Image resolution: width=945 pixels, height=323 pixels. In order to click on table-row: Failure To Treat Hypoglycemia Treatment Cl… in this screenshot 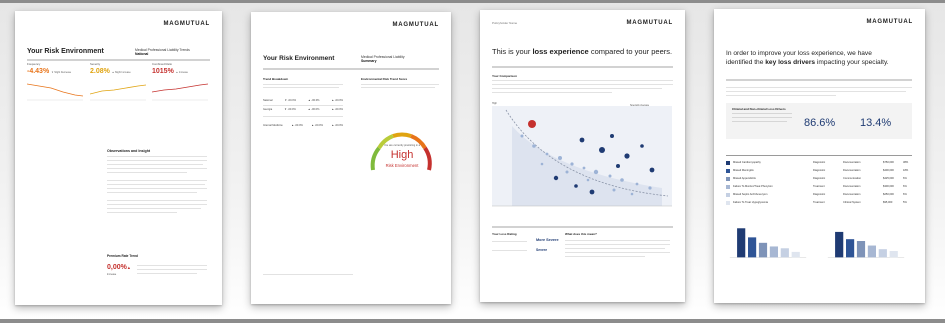, I will do `click(819, 202)`.